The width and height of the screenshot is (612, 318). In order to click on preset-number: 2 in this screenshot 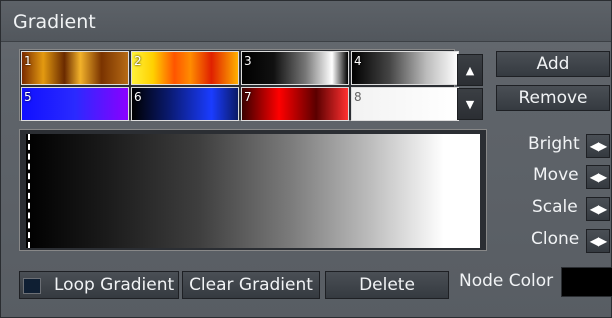, I will do `click(138, 61)`.